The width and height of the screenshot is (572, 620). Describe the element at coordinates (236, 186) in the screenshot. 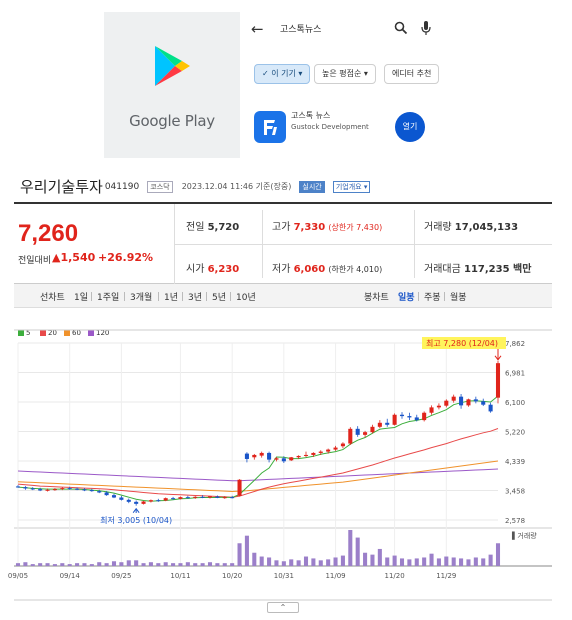

I see `timestamp: 2023.12.04 11:46 기준(장중)` at that location.